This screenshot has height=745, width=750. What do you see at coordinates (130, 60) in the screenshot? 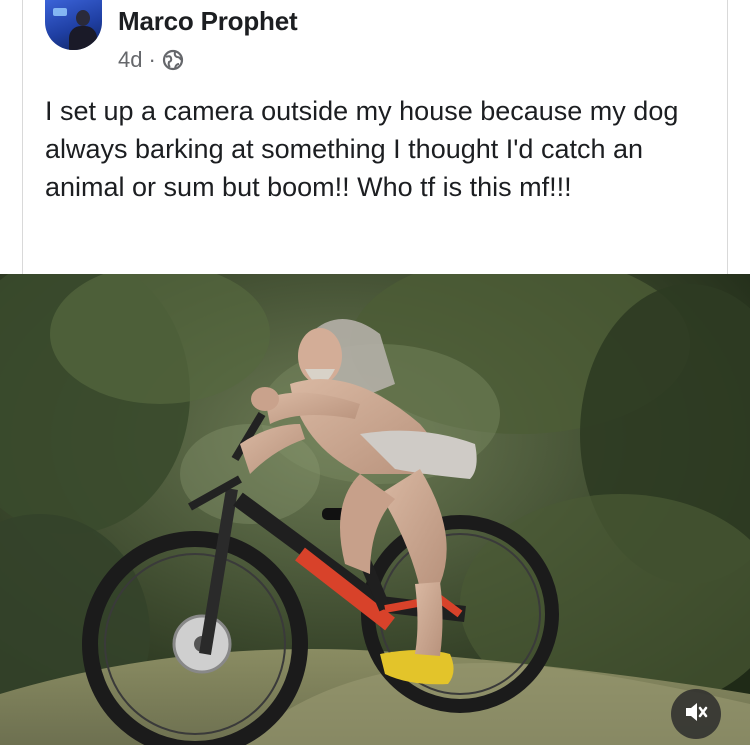
I see `post-time: 4d` at bounding box center [130, 60].